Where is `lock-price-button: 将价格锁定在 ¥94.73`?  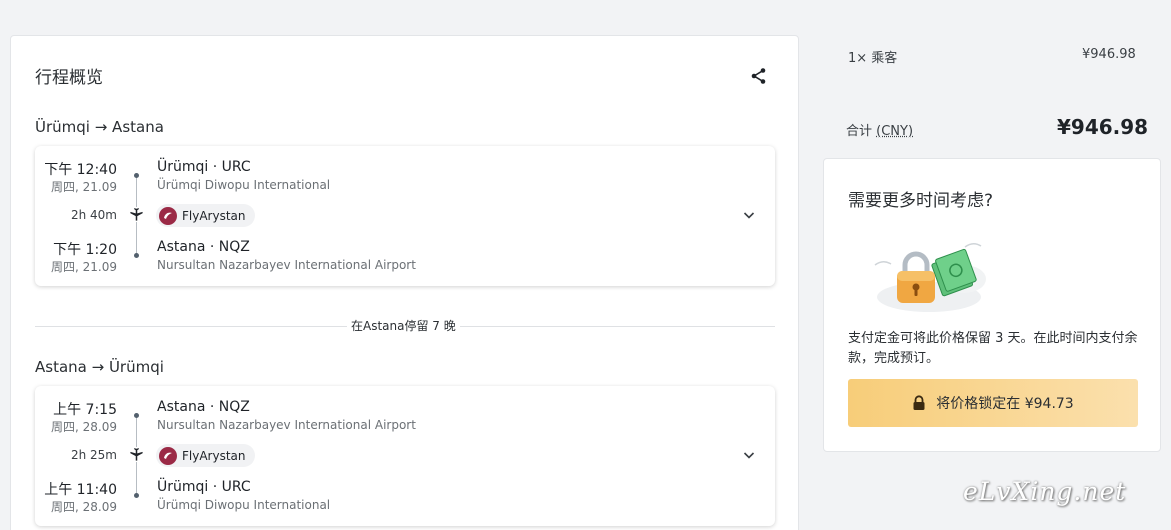
lock-price-button: 将价格锁定在 ¥94.73 is located at coordinates (993, 403).